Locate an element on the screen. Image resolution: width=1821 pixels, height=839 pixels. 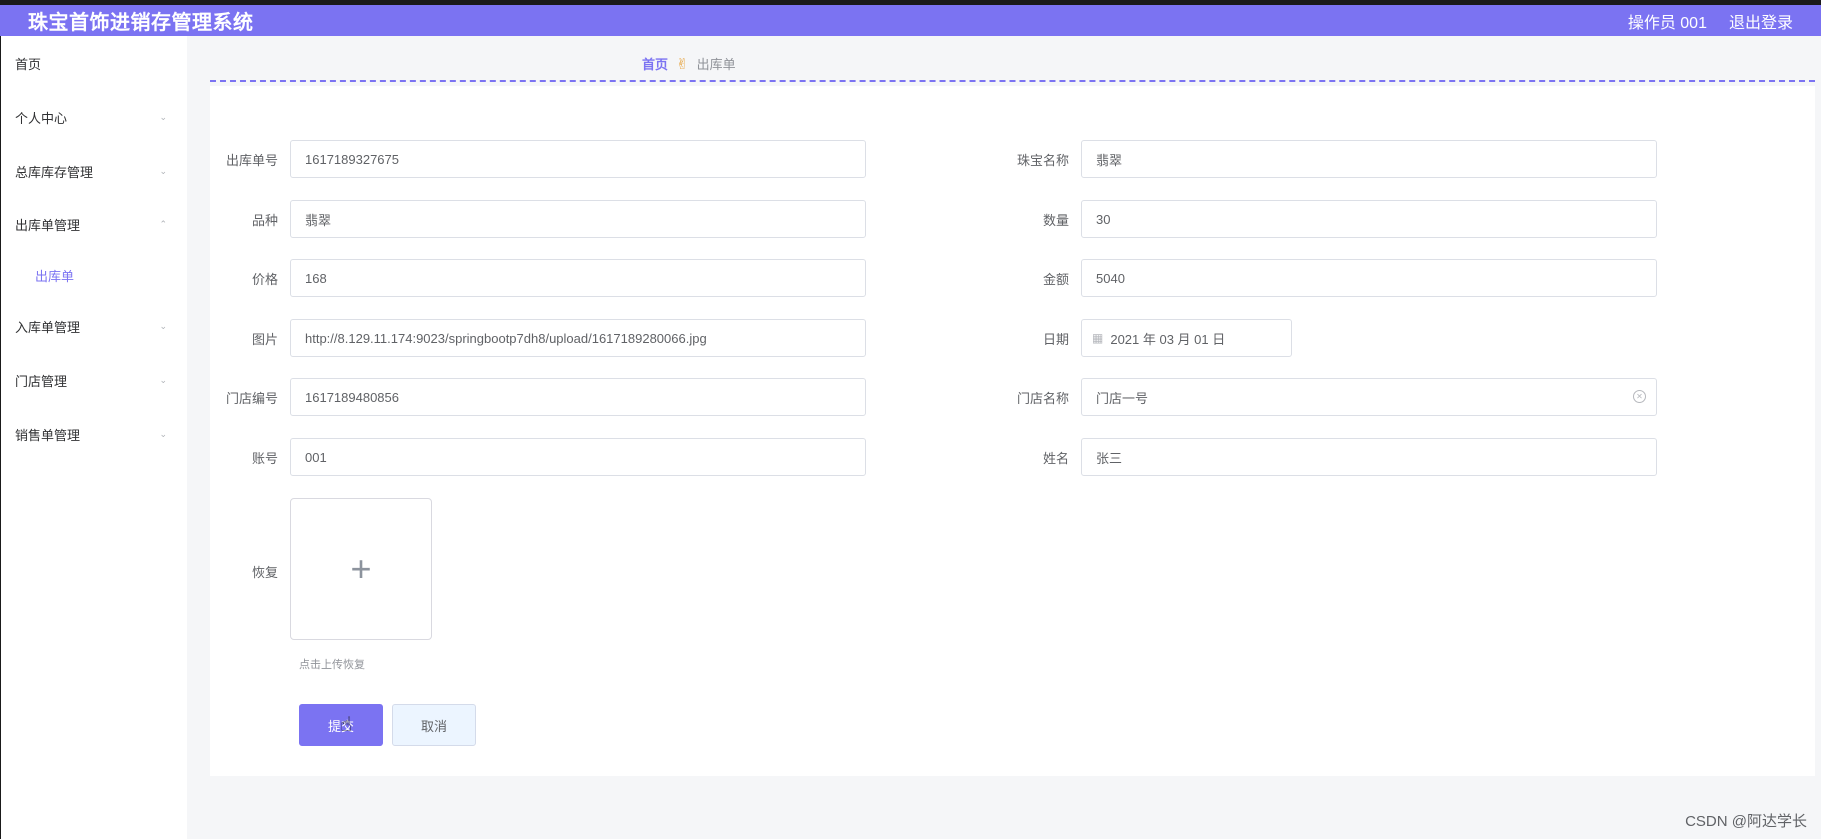
field-label: 出库单号 is located at coordinates (251, 160).